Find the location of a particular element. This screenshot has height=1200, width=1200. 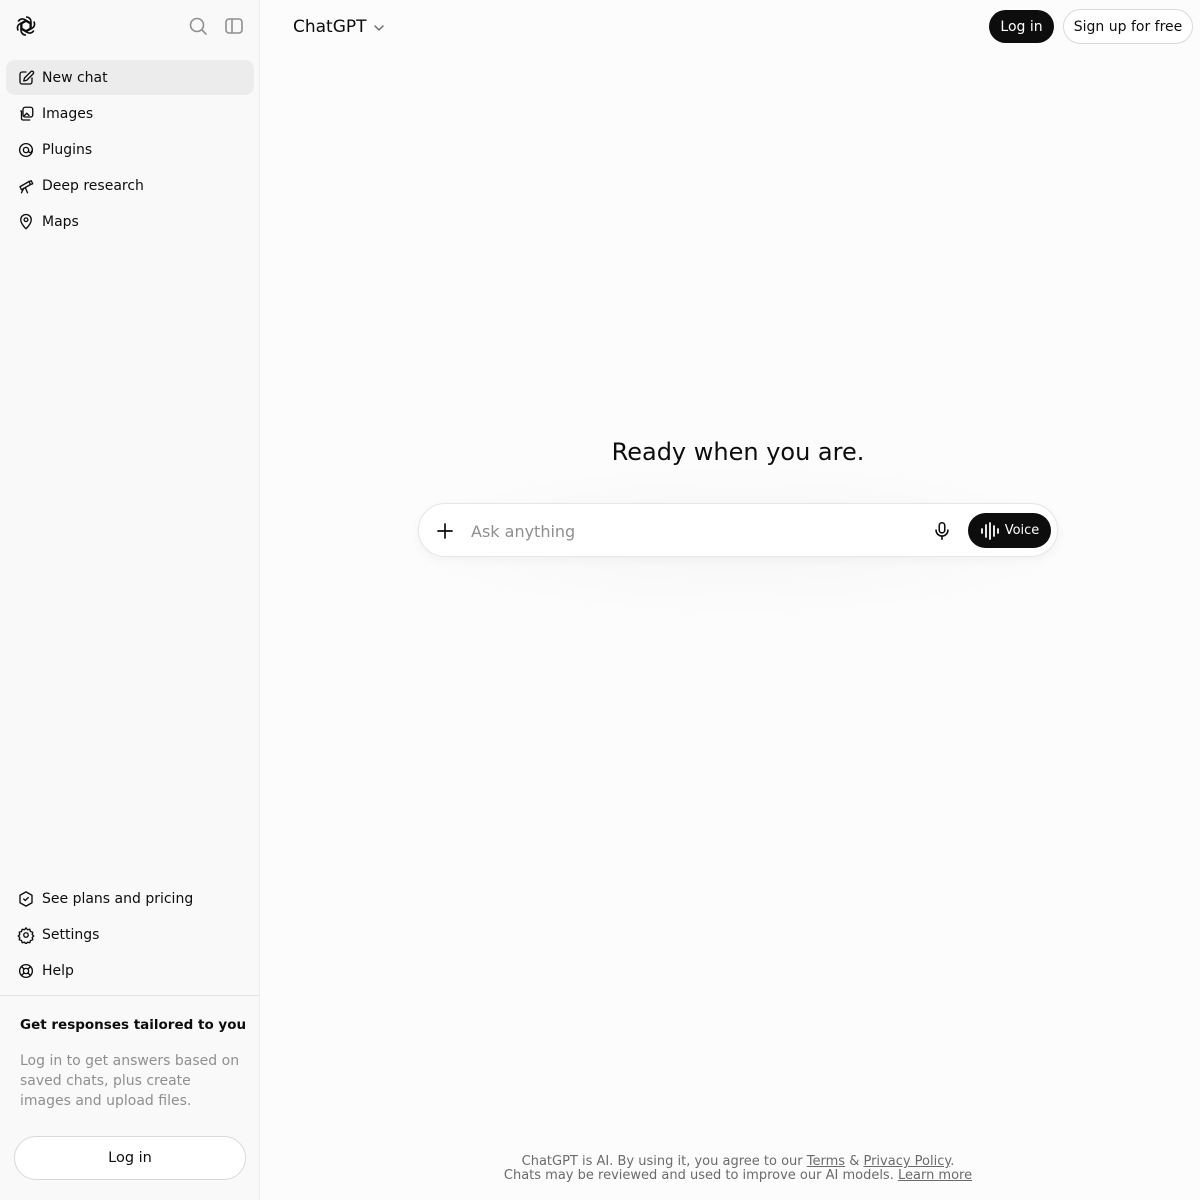

sidebar-toggle-icon is located at coordinates (234, 26).